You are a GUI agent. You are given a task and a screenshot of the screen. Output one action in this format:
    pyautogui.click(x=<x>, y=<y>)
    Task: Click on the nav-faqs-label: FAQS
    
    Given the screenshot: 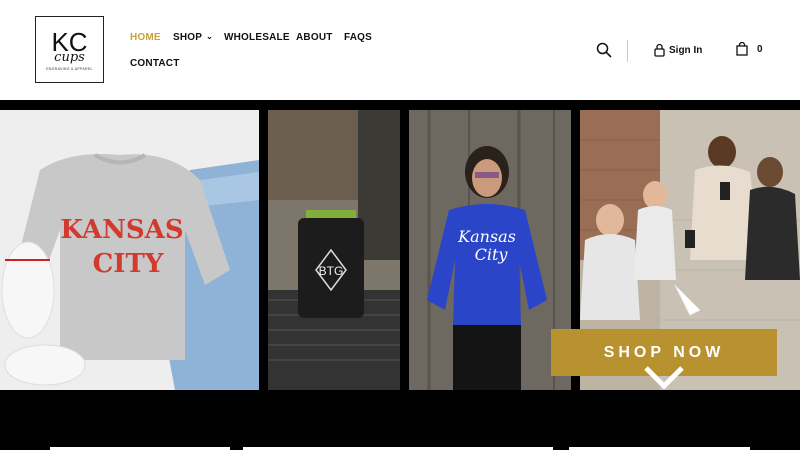 What is the action you would take?
    pyautogui.click(x=358, y=37)
    